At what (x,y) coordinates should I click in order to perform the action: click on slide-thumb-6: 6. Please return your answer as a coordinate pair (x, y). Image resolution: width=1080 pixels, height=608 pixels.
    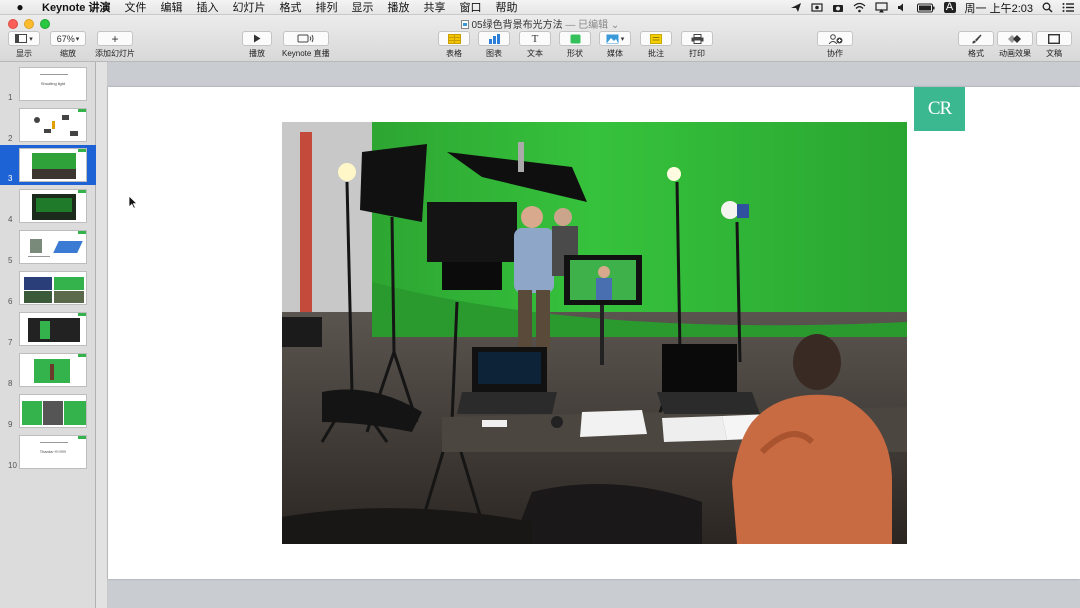
    Looking at the image, I should click on (48, 288).